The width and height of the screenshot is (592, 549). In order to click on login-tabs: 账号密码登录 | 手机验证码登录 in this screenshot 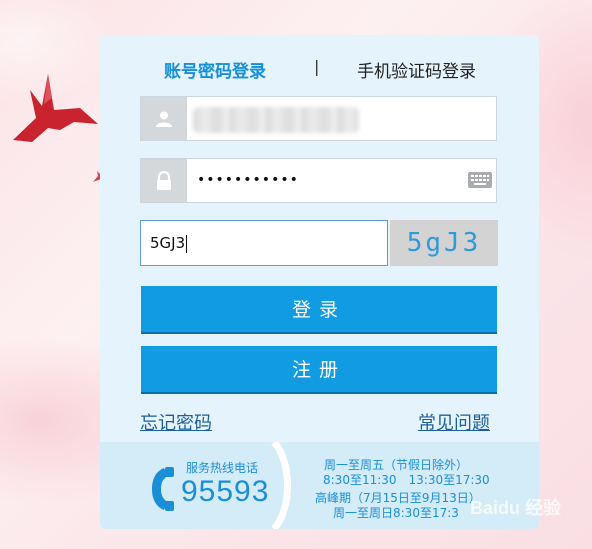, I will do `click(319, 65)`.